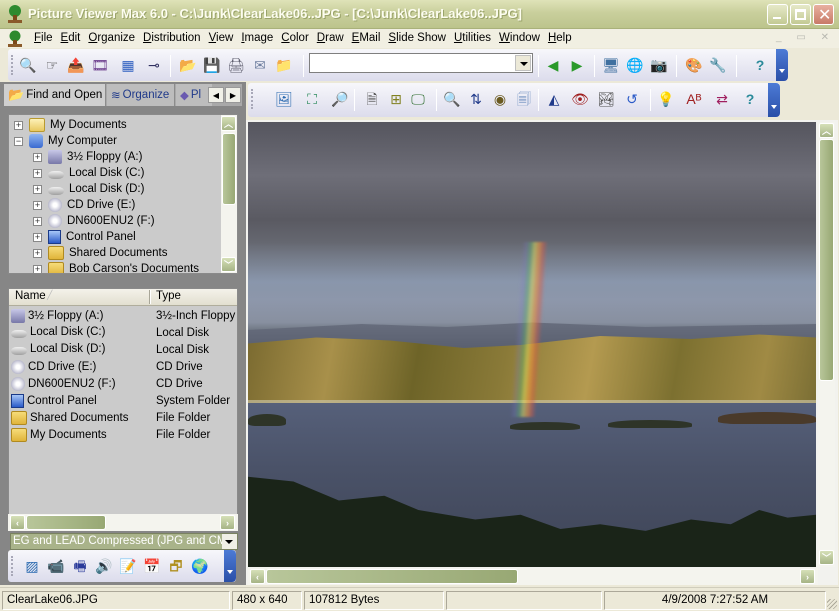 The width and height of the screenshot is (839, 611). What do you see at coordinates (823, 14) in the screenshot?
I see `close-button: ✕` at bounding box center [823, 14].